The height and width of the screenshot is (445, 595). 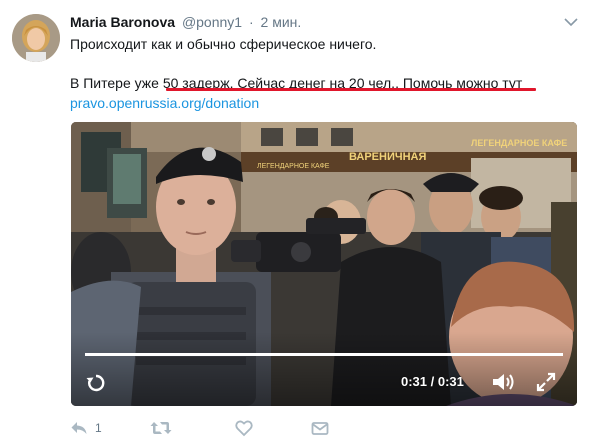 I want to click on sign-legendary-cafe-right: ЛЕГЕНДАРНОЕ КАФЕ, so click(x=519, y=143).